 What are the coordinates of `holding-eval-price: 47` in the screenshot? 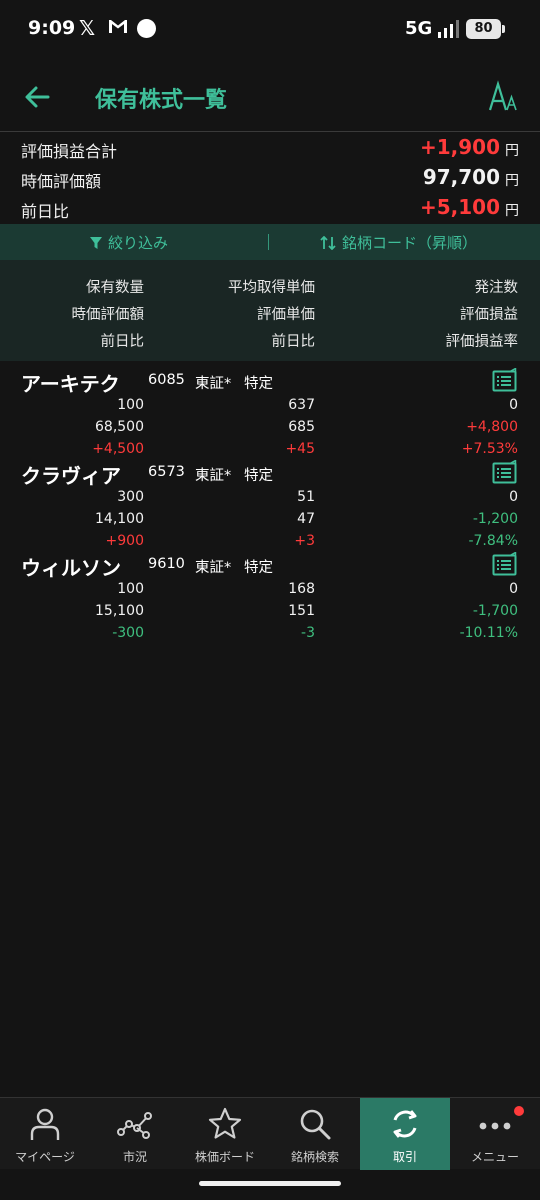 It's located at (306, 519).